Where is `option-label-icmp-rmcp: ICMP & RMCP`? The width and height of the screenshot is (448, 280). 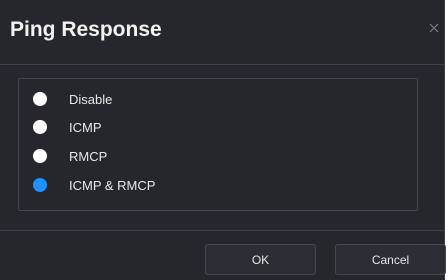 option-label-icmp-rmcp: ICMP & RMCP is located at coordinates (112, 185).